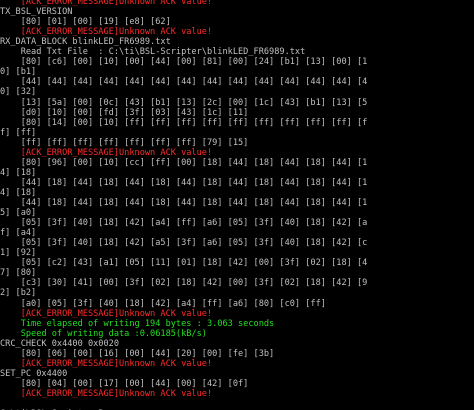  I want to click on console-error-line: [ACK_ERROR_MESSAGE]Unknown ACK value!, so click(106, 393).